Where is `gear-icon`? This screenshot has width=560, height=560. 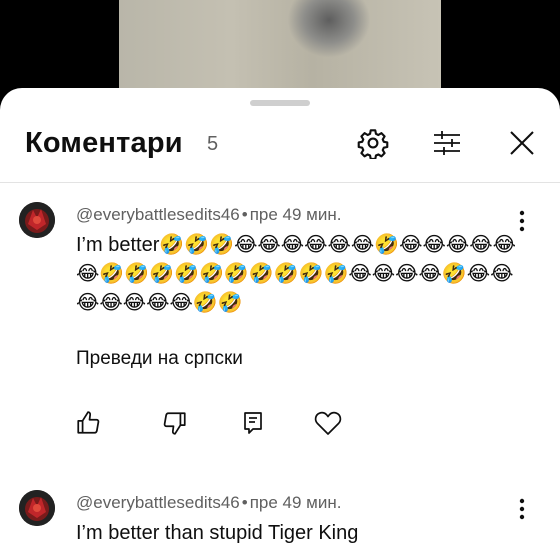 gear-icon is located at coordinates (373, 144).